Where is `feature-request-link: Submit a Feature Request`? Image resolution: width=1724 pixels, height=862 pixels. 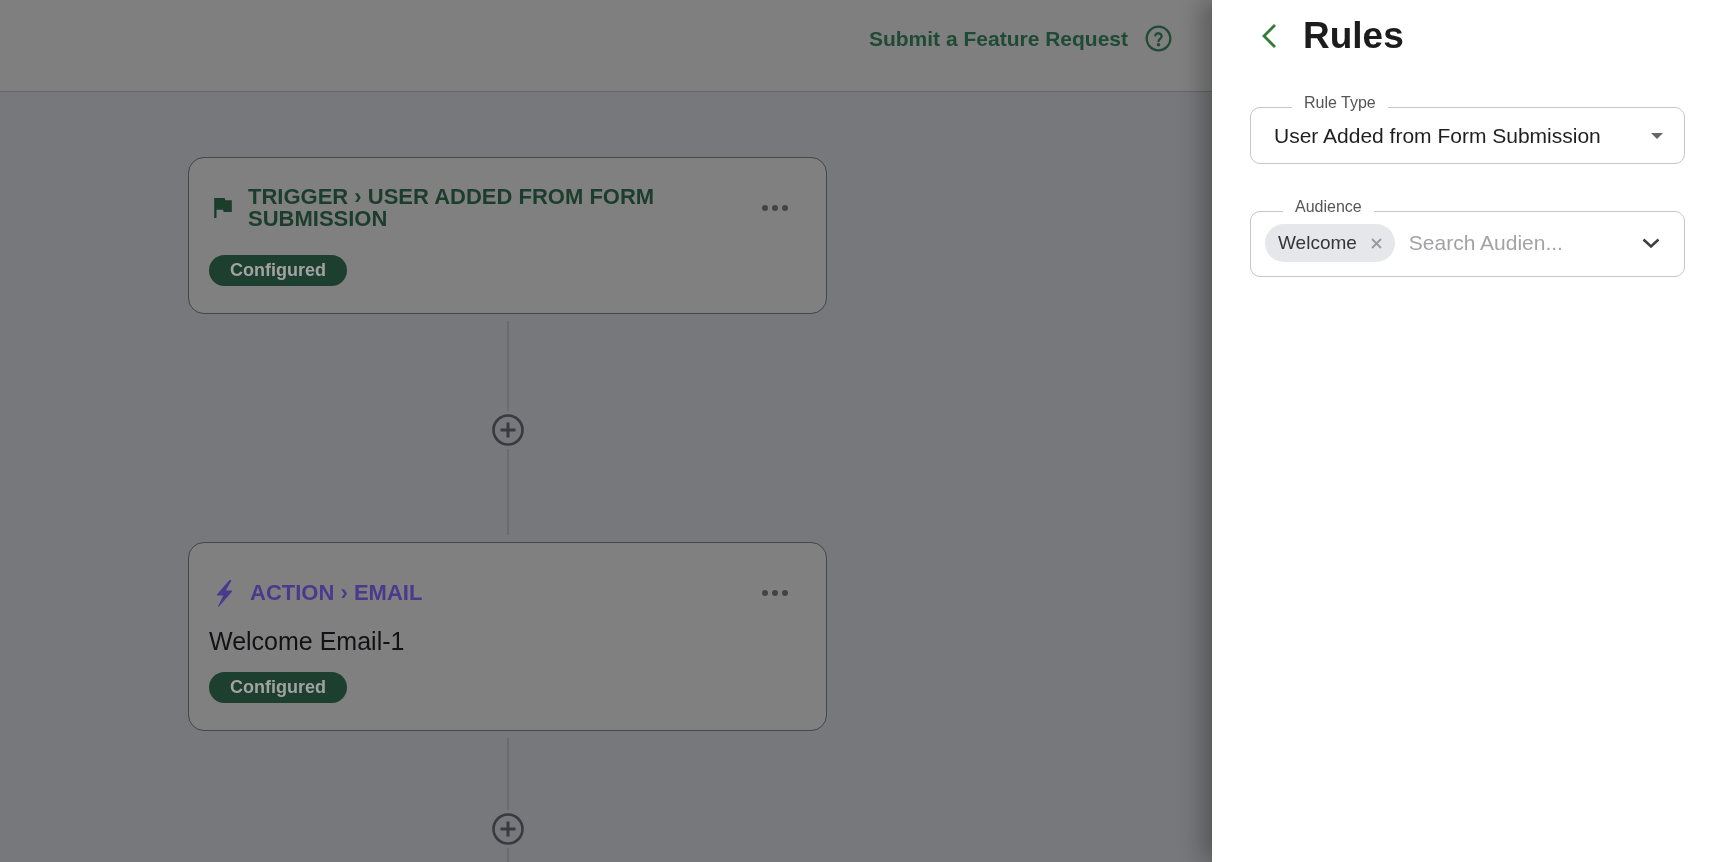
feature-request-link: Submit a Feature Request is located at coordinates (998, 38).